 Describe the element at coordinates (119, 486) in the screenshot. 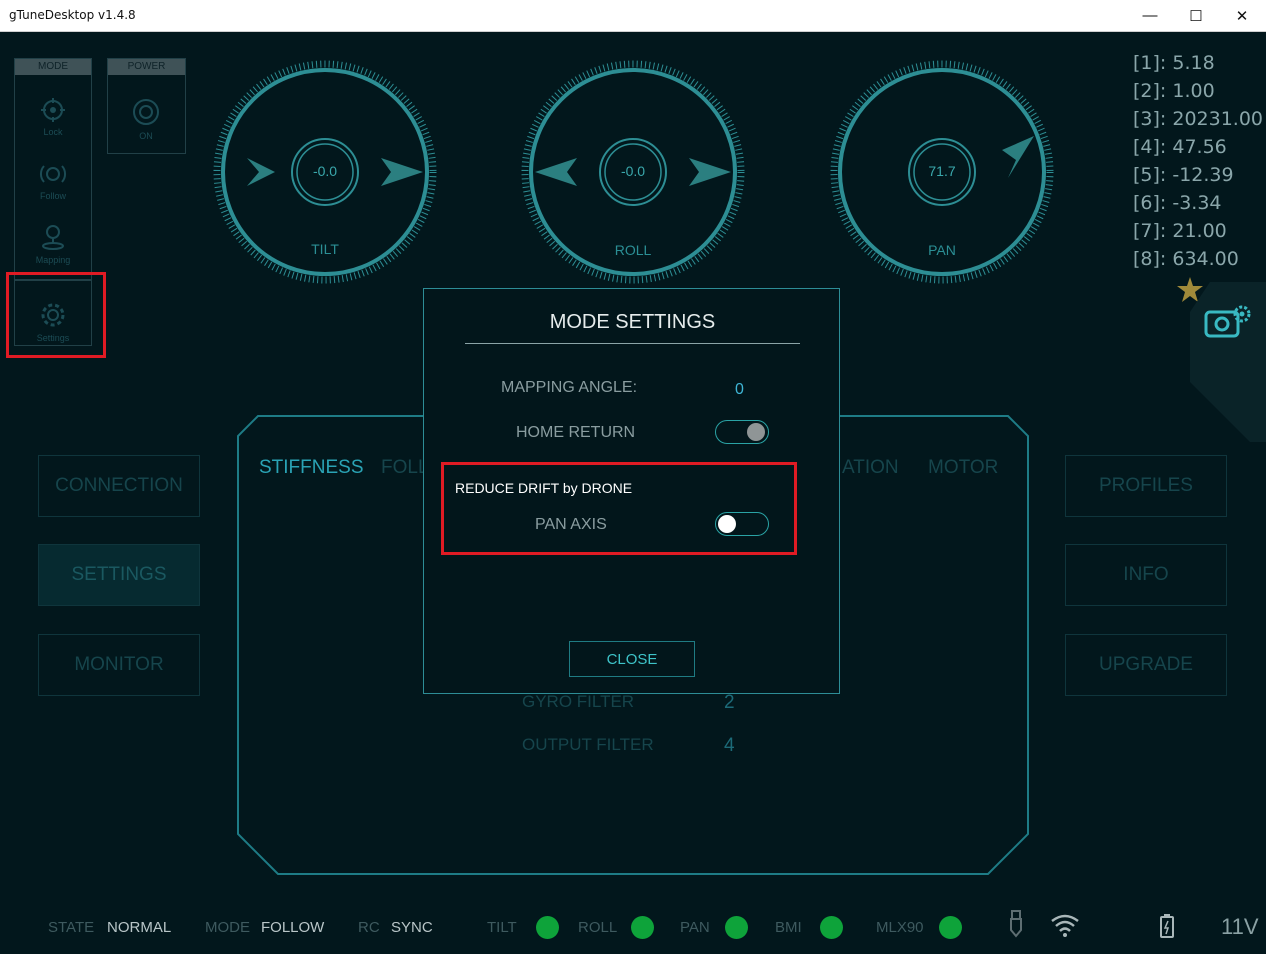

I see `connection-button: CONNECTION` at that location.